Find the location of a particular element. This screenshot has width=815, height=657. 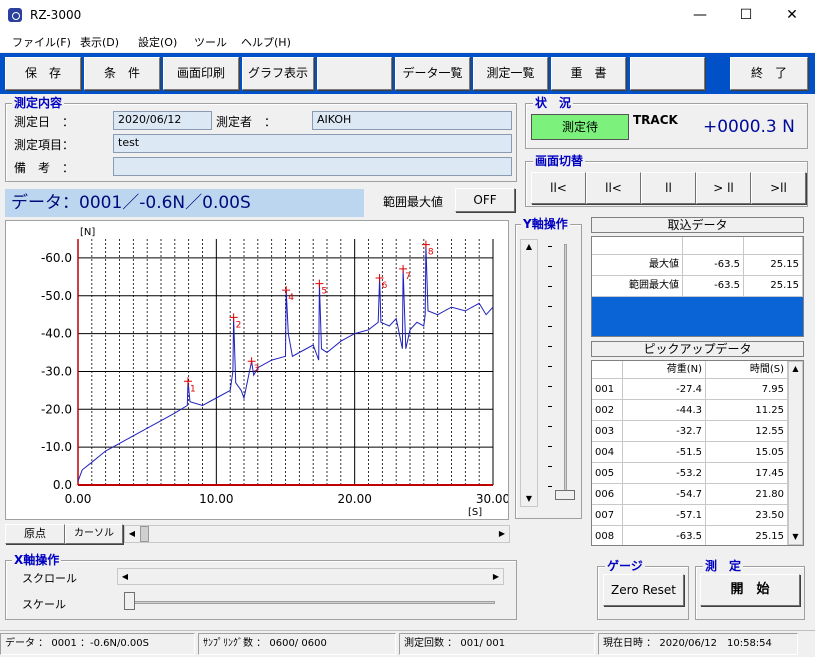

item-label: 測定項目： is located at coordinates (44, 145).